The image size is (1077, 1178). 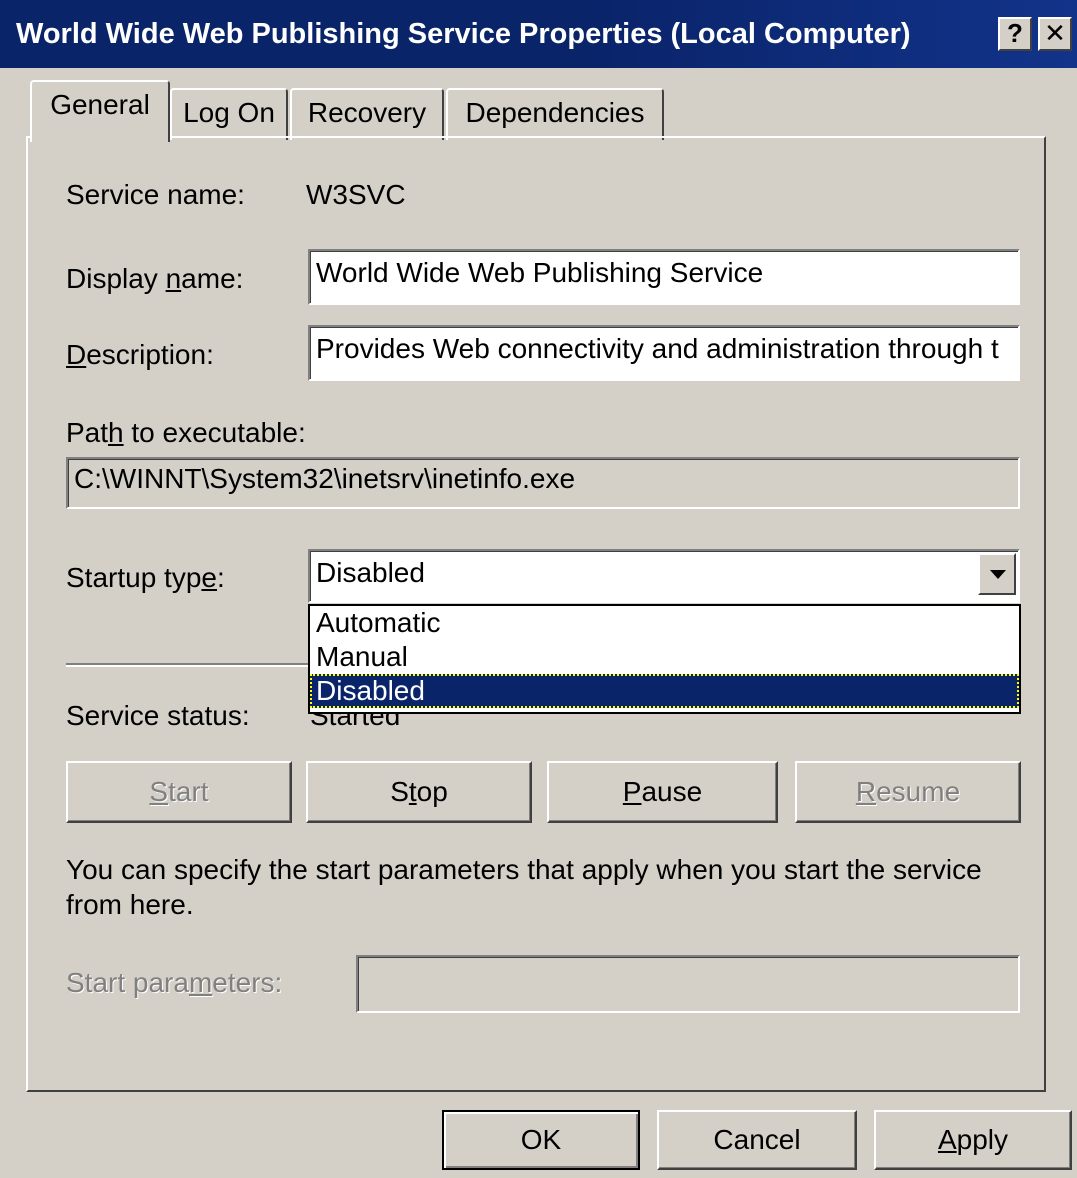 I want to click on path-label-text-2: to executable:, so click(x=214, y=432).